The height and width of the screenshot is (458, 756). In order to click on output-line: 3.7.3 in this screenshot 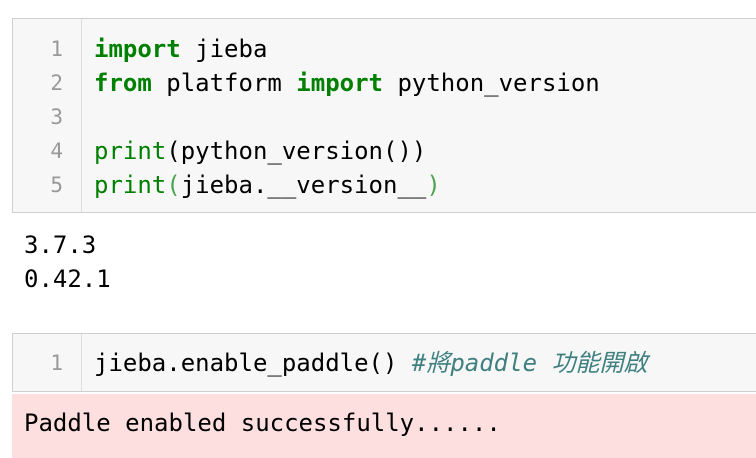, I will do `click(60, 245)`.